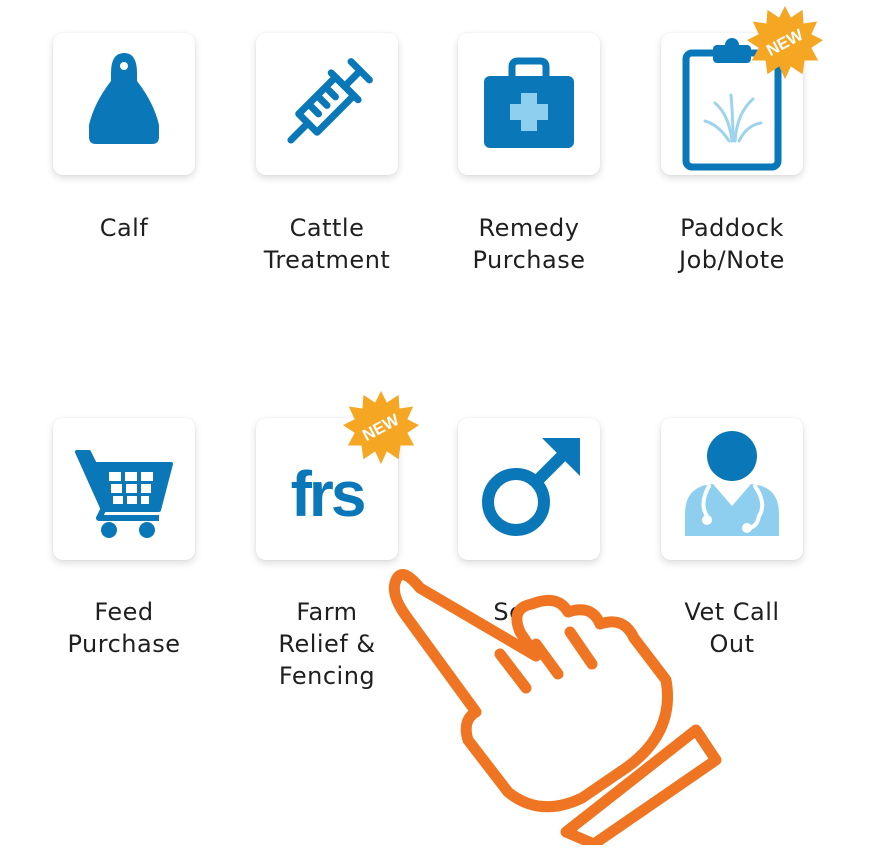  I want to click on medical-kit-icon, so click(529, 102).